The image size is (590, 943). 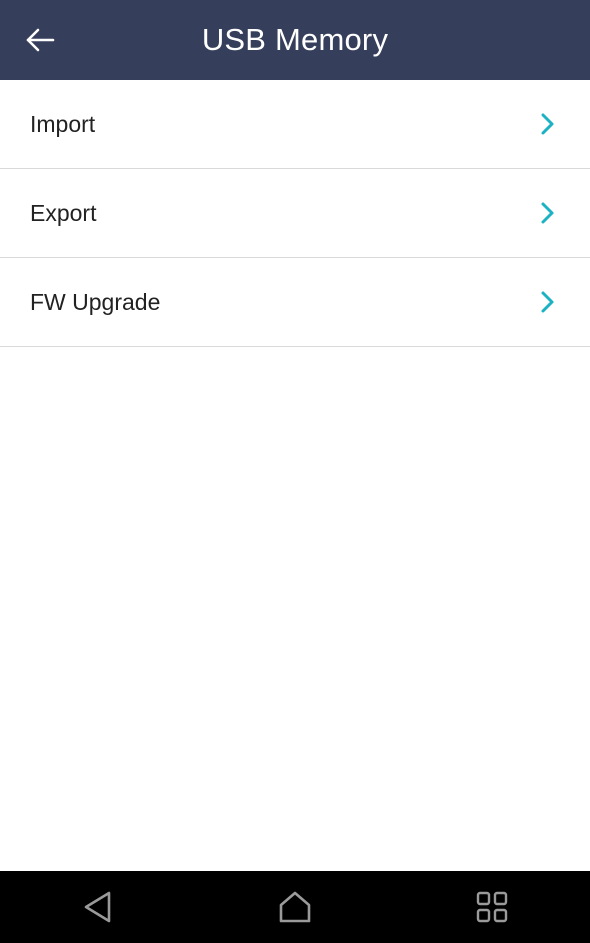 I want to click on menu-item-label: Export, so click(x=63, y=212).